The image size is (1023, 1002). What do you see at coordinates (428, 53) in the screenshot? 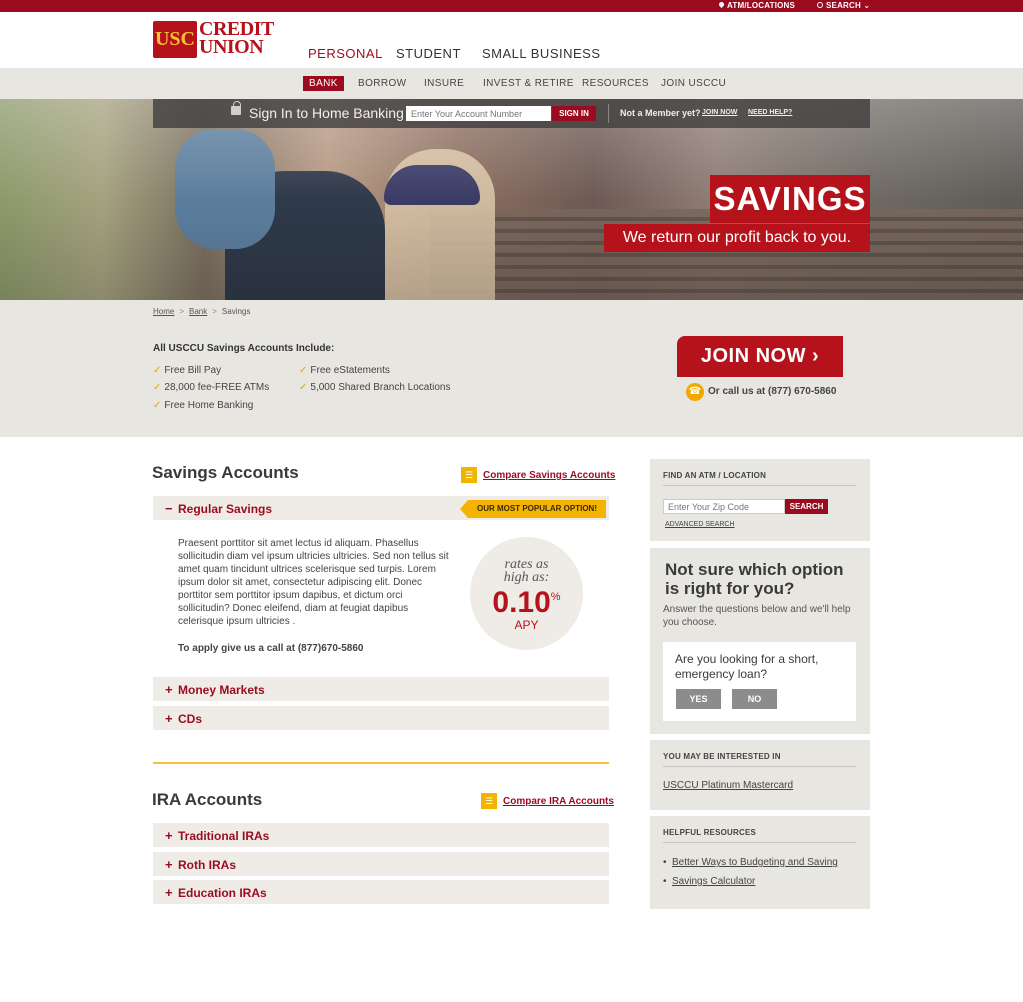
I see `nav-student: STUDENT` at bounding box center [428, 53].